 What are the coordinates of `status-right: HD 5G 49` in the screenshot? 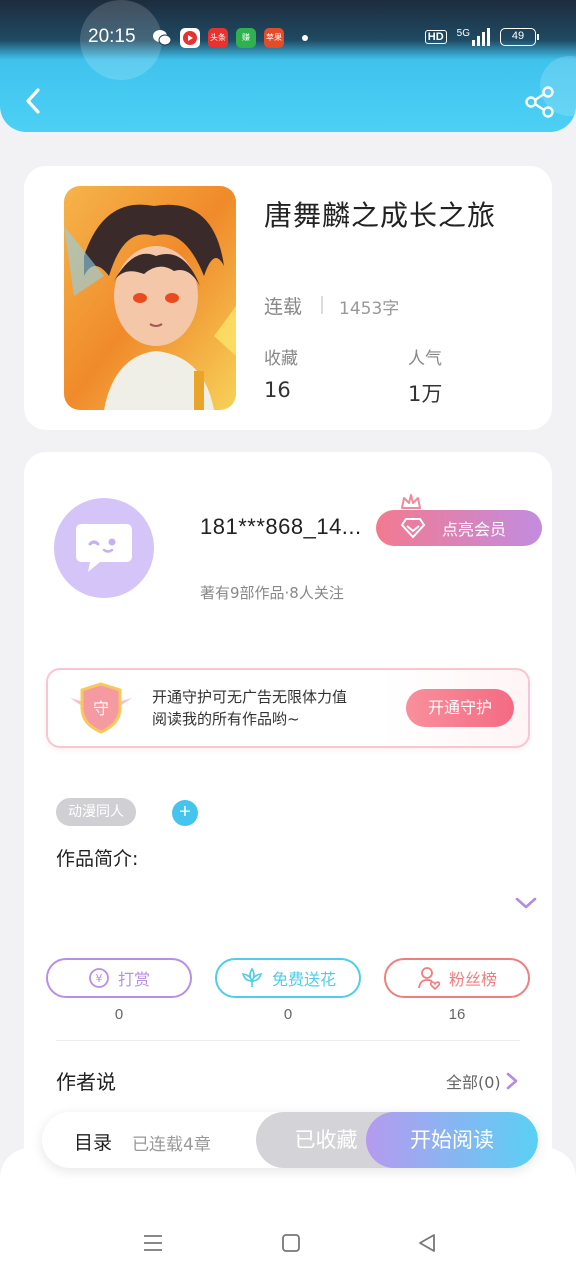 It's located at (481, 37).